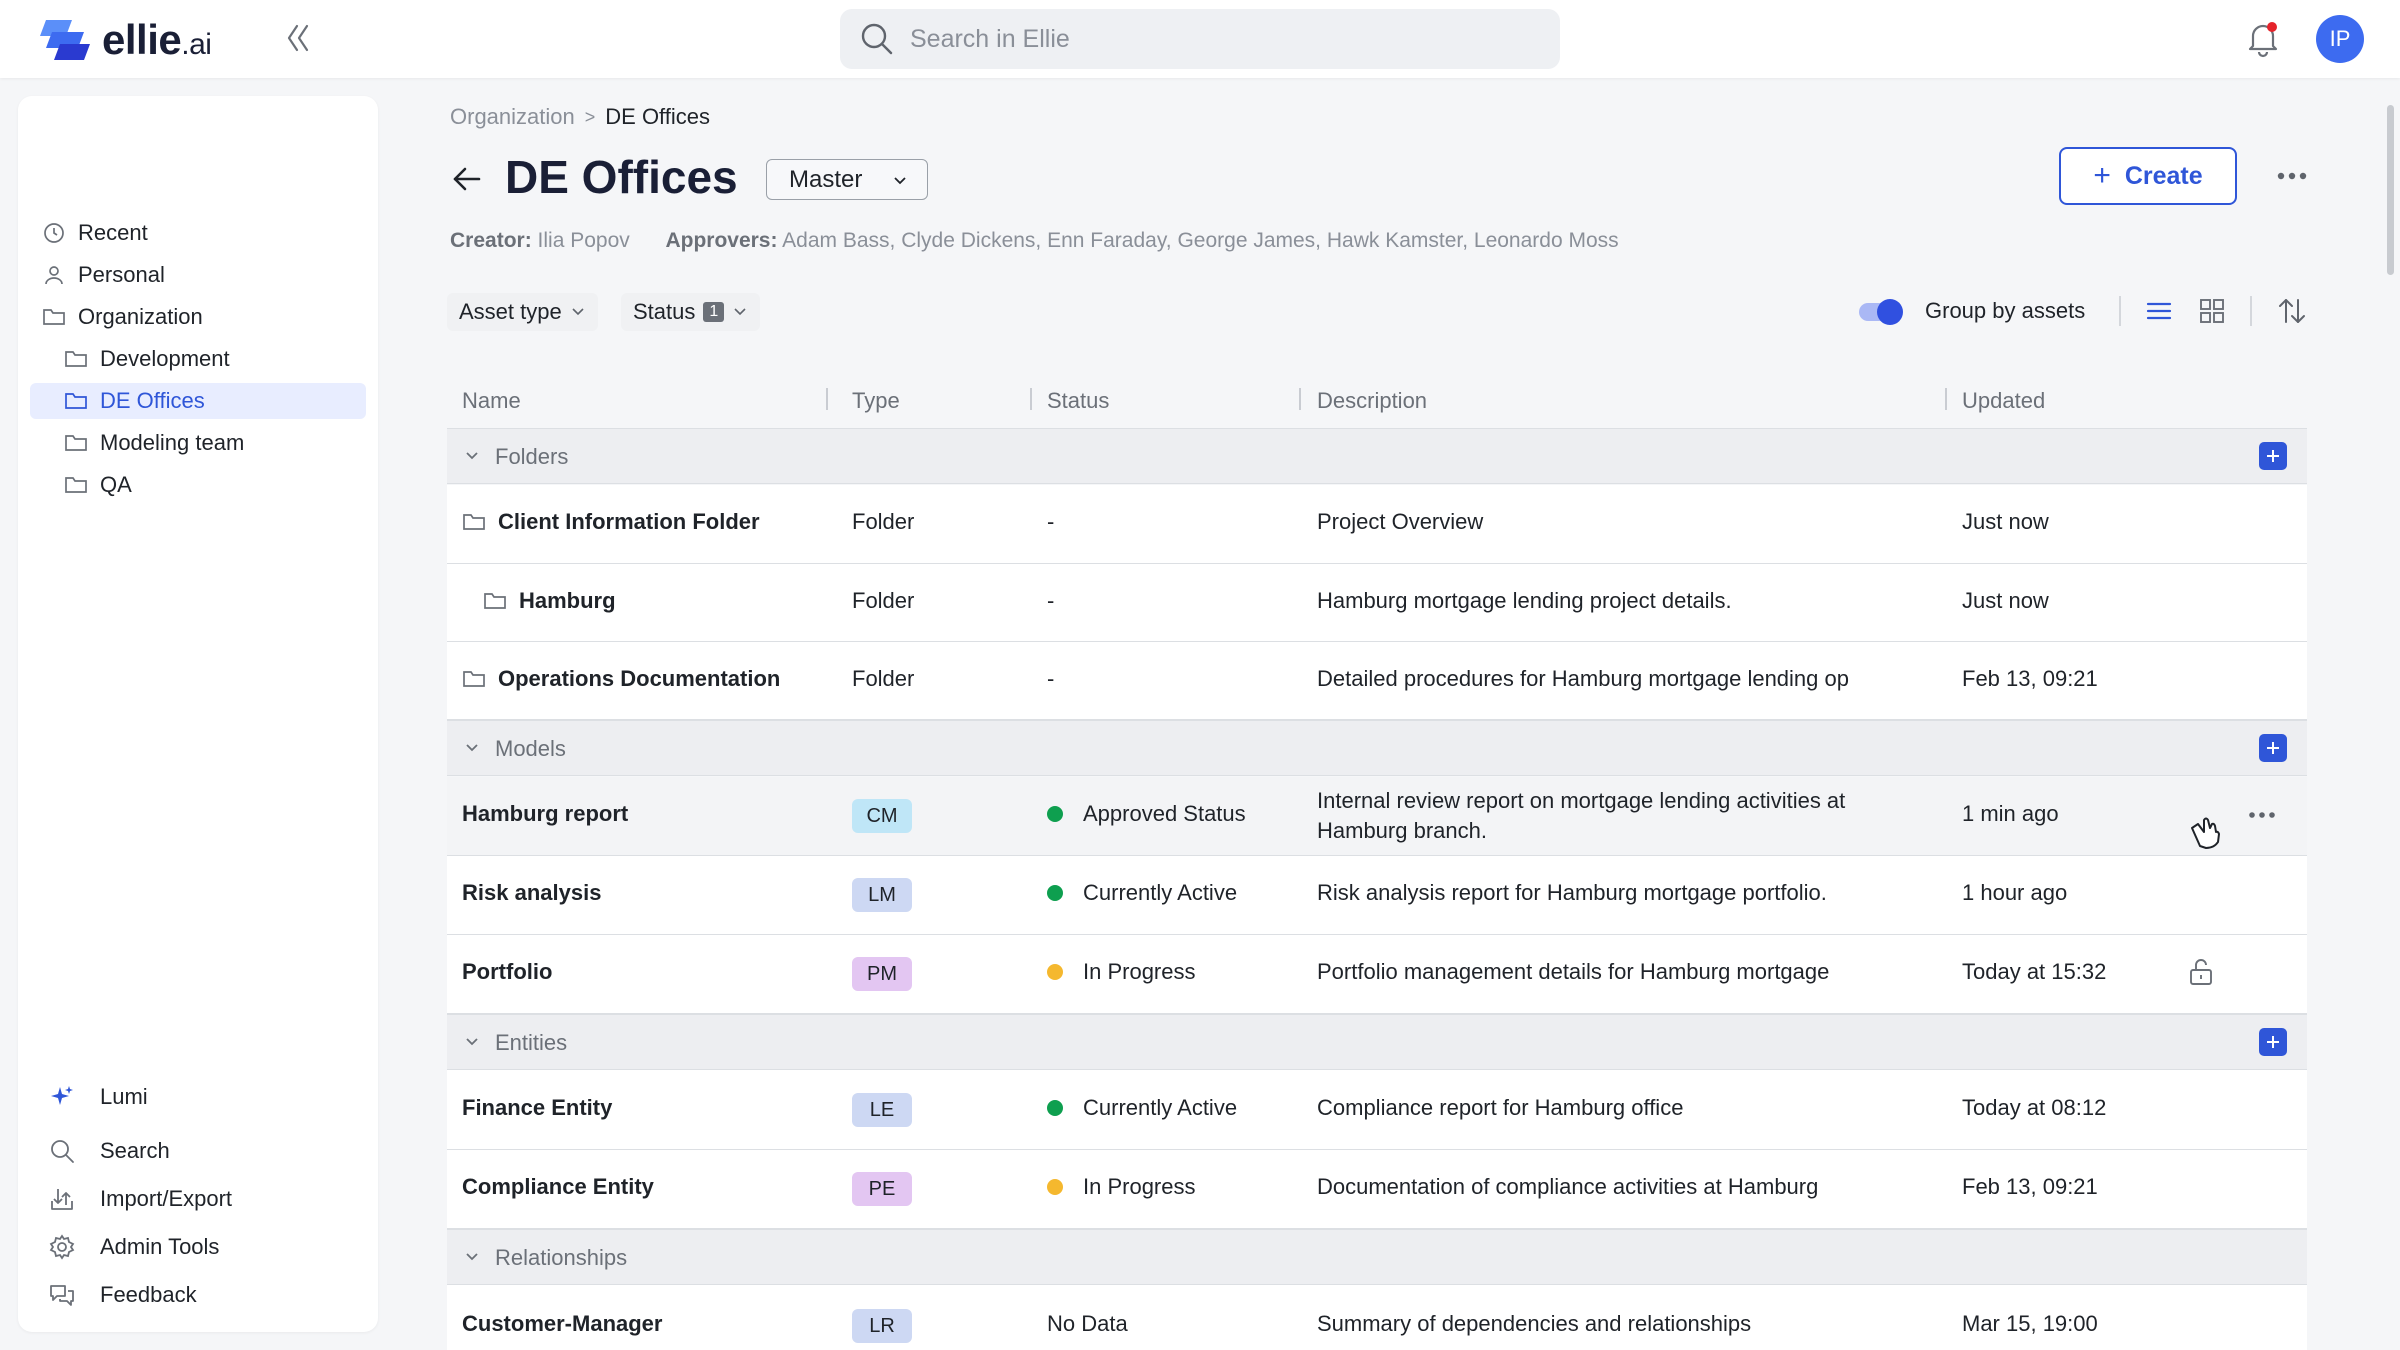  Describe the element at coordinates (298, 38) in the screenshot. I see `collapse-sidebar-icon` at that location.